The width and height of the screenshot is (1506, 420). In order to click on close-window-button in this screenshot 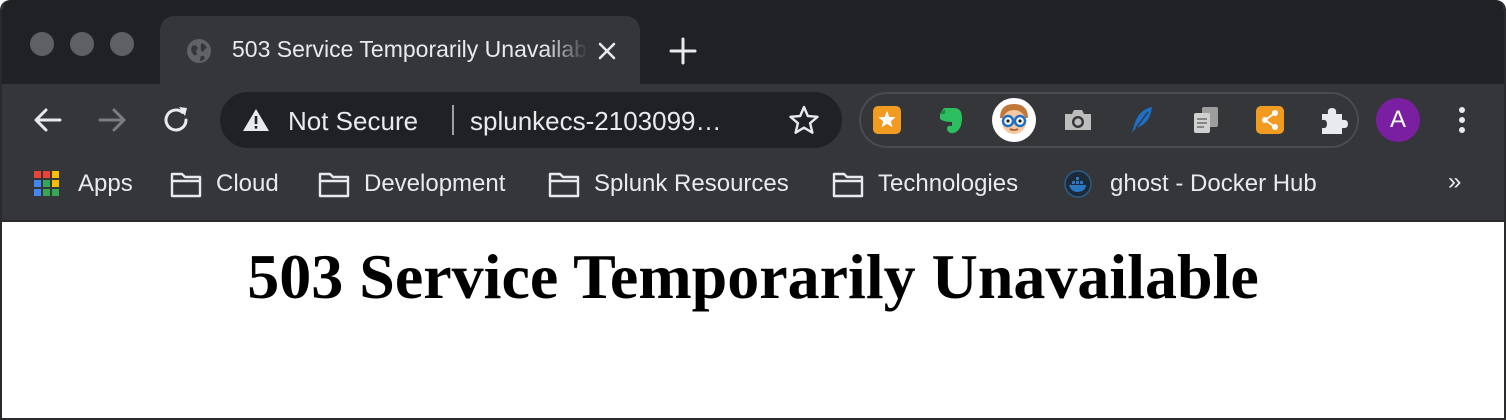, I will do `click(42, 44)`.